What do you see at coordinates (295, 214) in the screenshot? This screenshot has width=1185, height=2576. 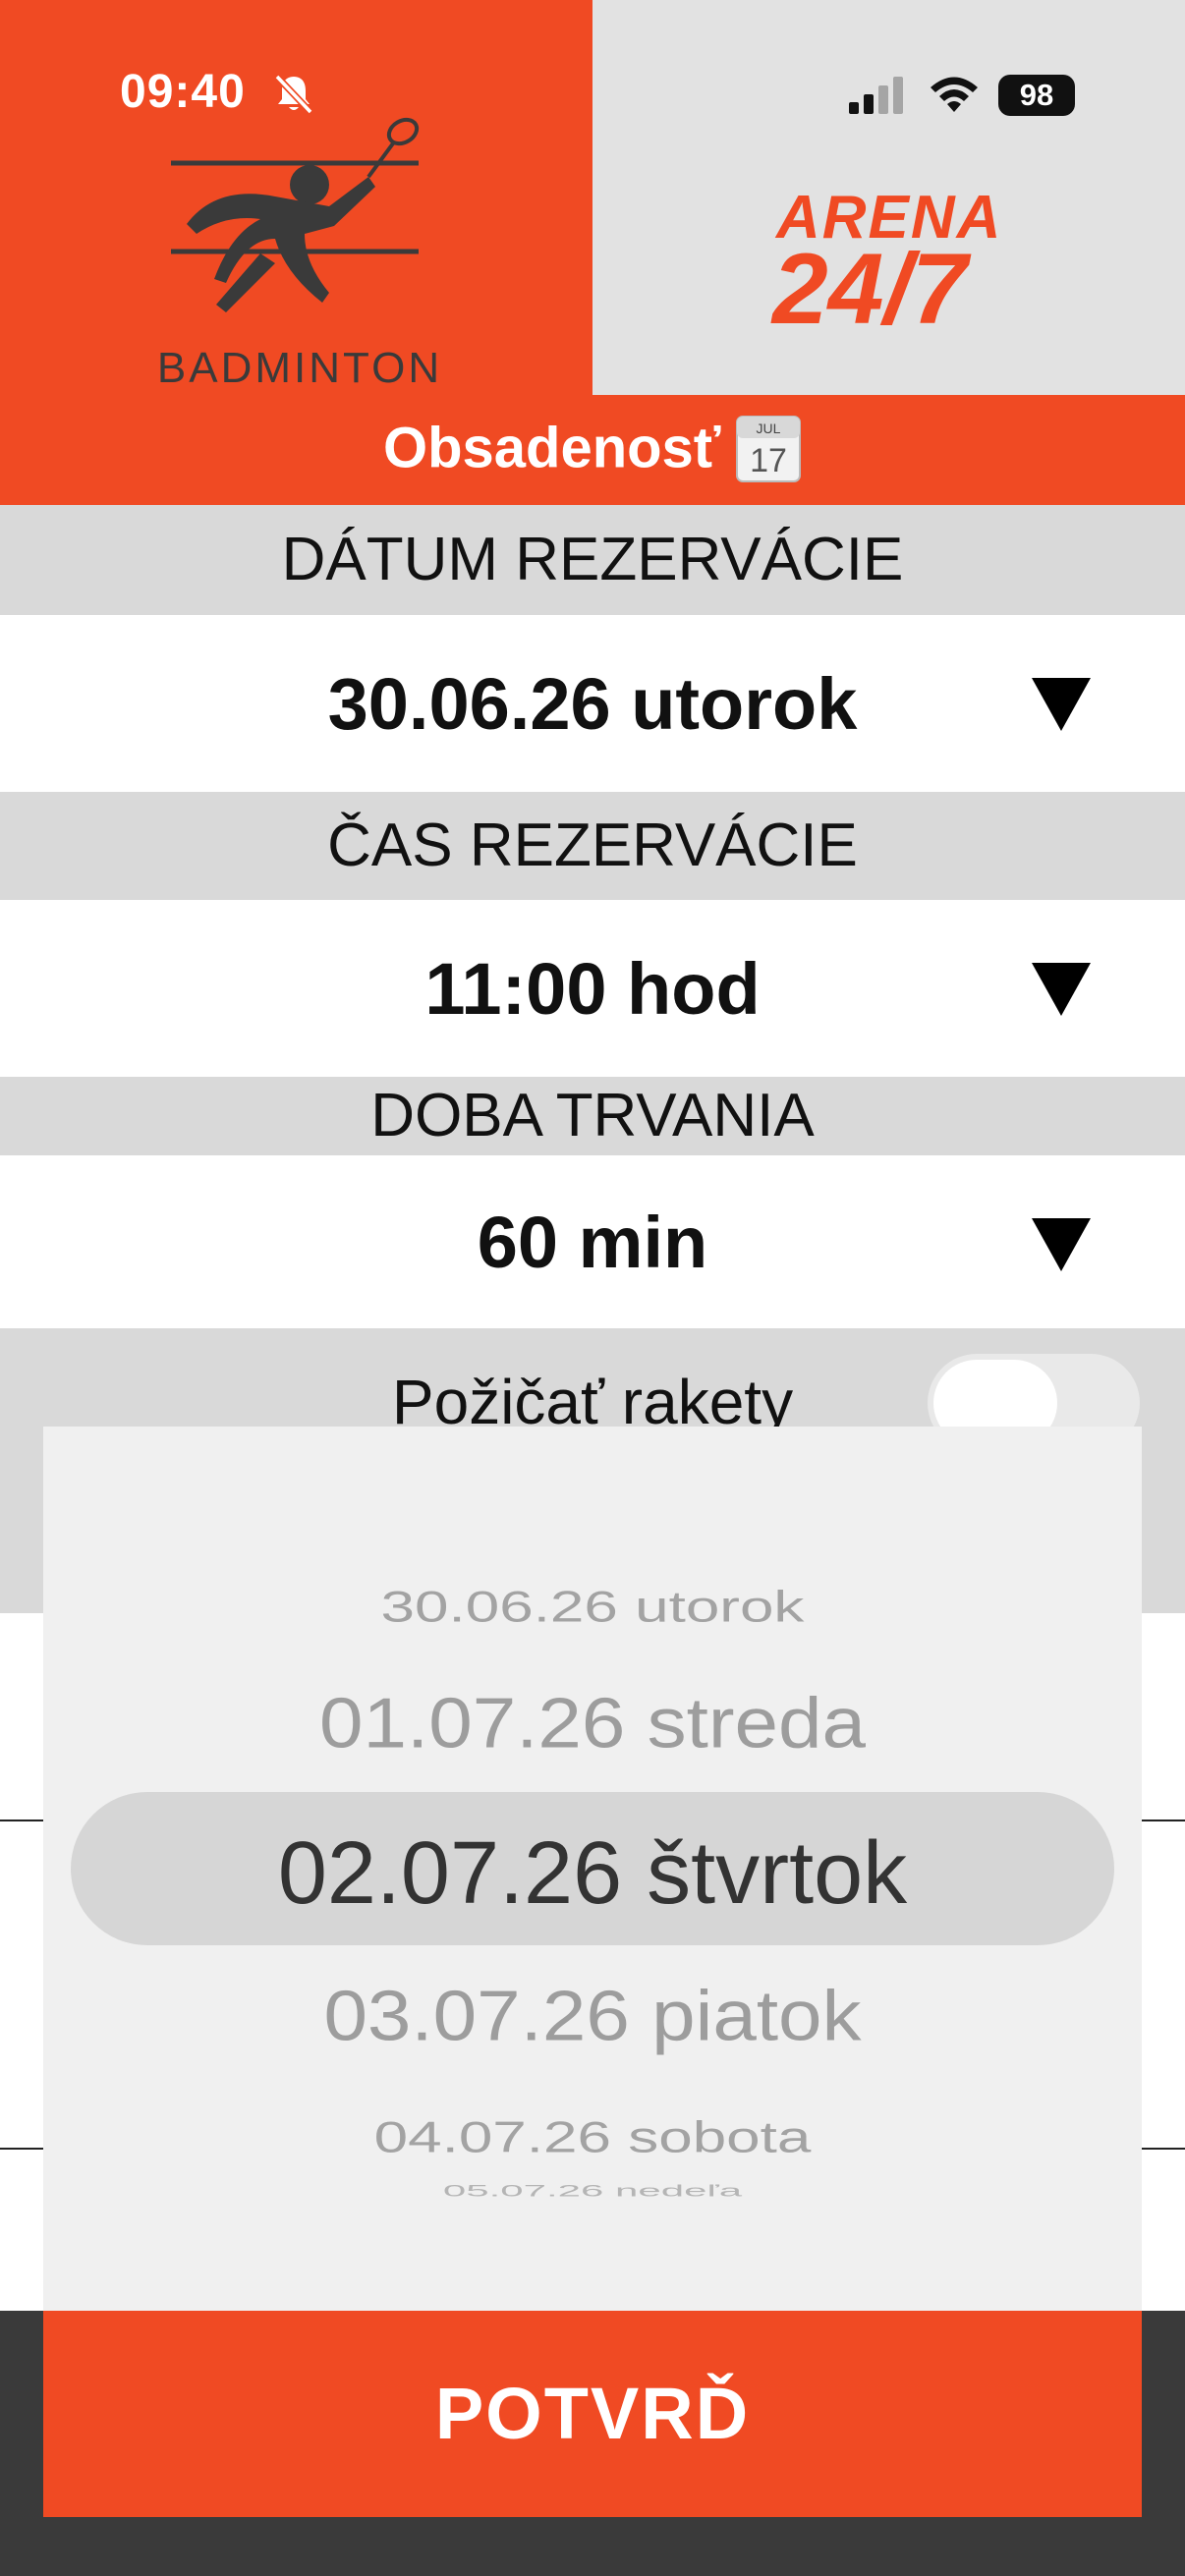 I see `badminton-player-logo` at bounding box center [295, 214].